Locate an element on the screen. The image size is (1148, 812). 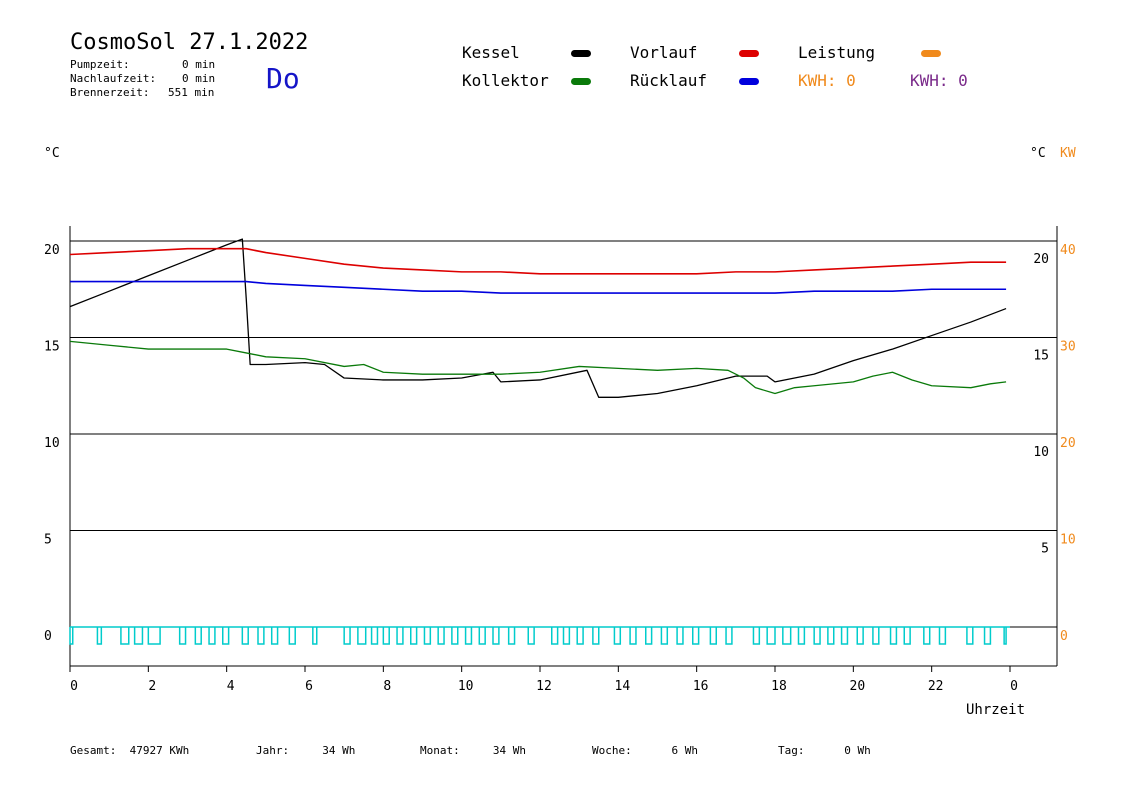
y-tick-label-right-celsius: 10 is located at coordinates (1041, 452).